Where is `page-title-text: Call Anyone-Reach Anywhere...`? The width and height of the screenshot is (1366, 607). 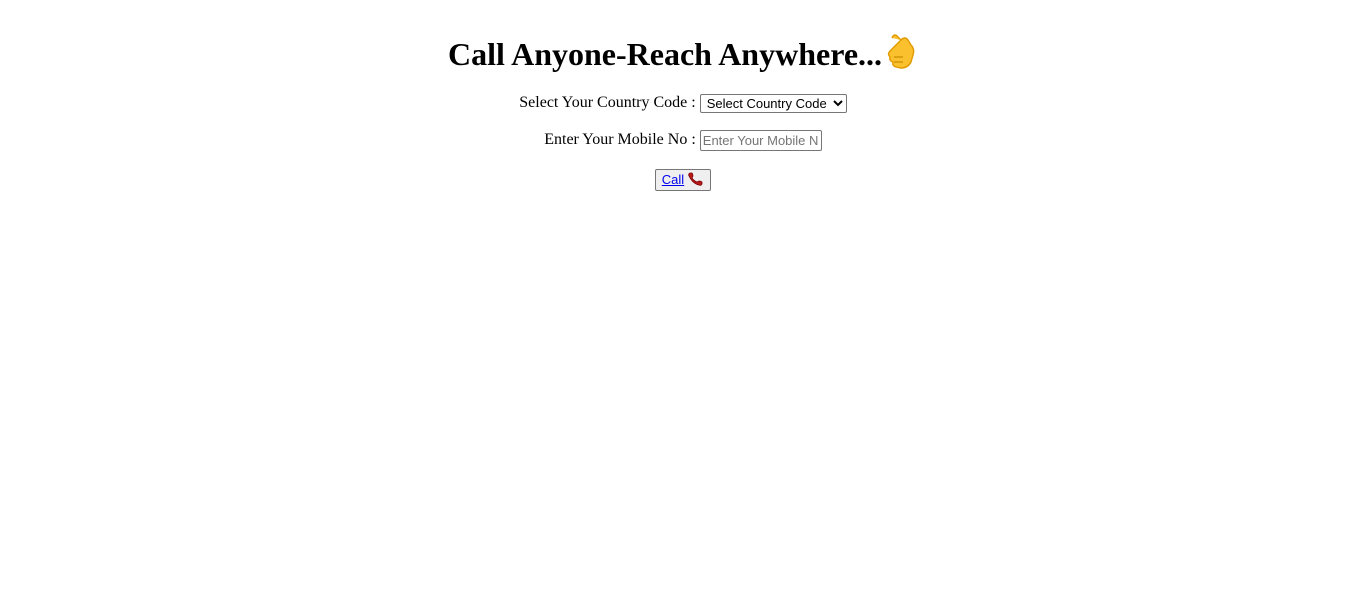
page-title-text: Call Anyone-Reach Anywhere... is located at coordinates (665, 54).